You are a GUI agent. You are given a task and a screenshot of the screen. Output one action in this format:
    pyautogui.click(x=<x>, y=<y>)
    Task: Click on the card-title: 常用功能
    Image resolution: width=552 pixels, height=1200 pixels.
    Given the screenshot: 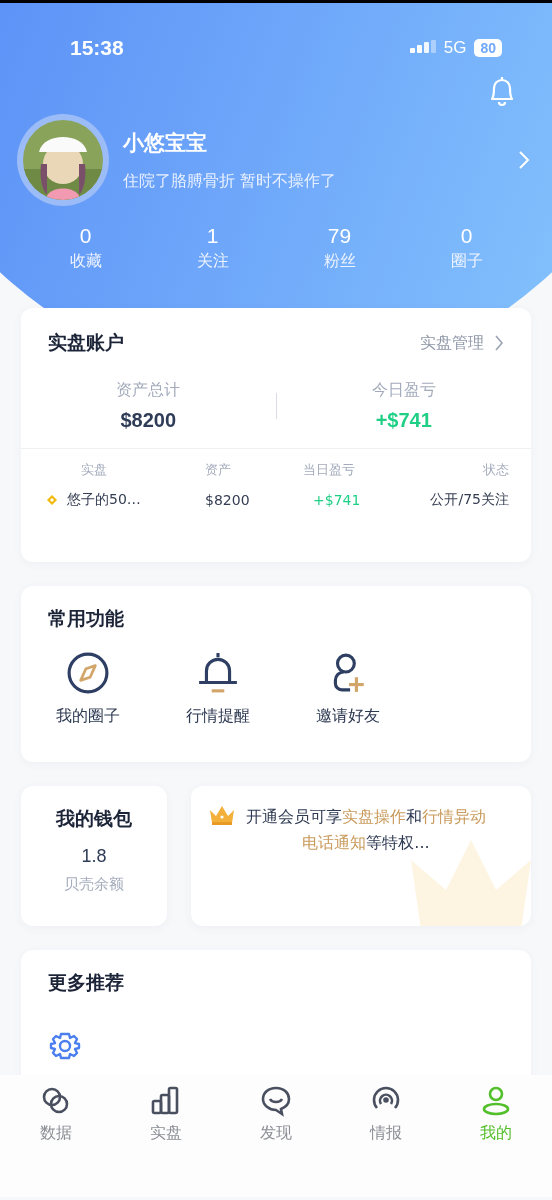 What is the action you would take?
    pyautogui.click(x=86, y=618)
    